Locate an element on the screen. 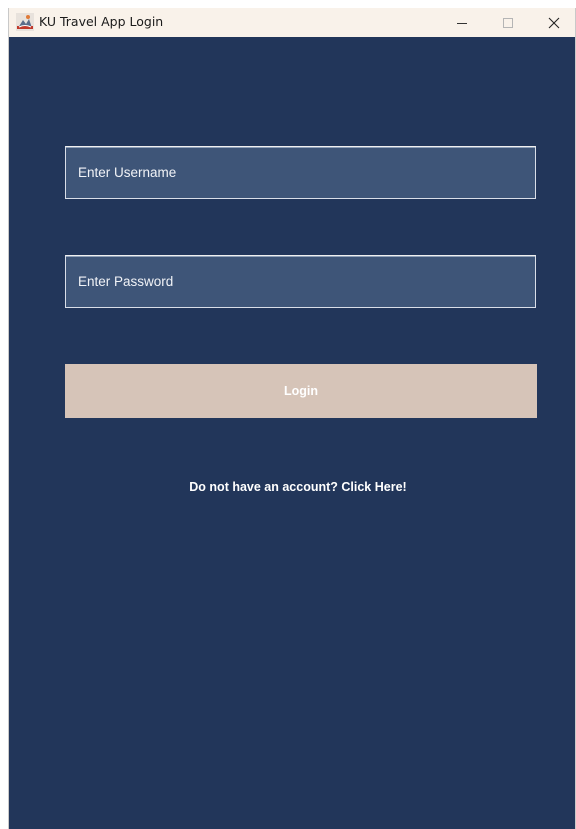 This screenshot has height=829, width=576. java-app-icon is located at coordinates (25, 22).